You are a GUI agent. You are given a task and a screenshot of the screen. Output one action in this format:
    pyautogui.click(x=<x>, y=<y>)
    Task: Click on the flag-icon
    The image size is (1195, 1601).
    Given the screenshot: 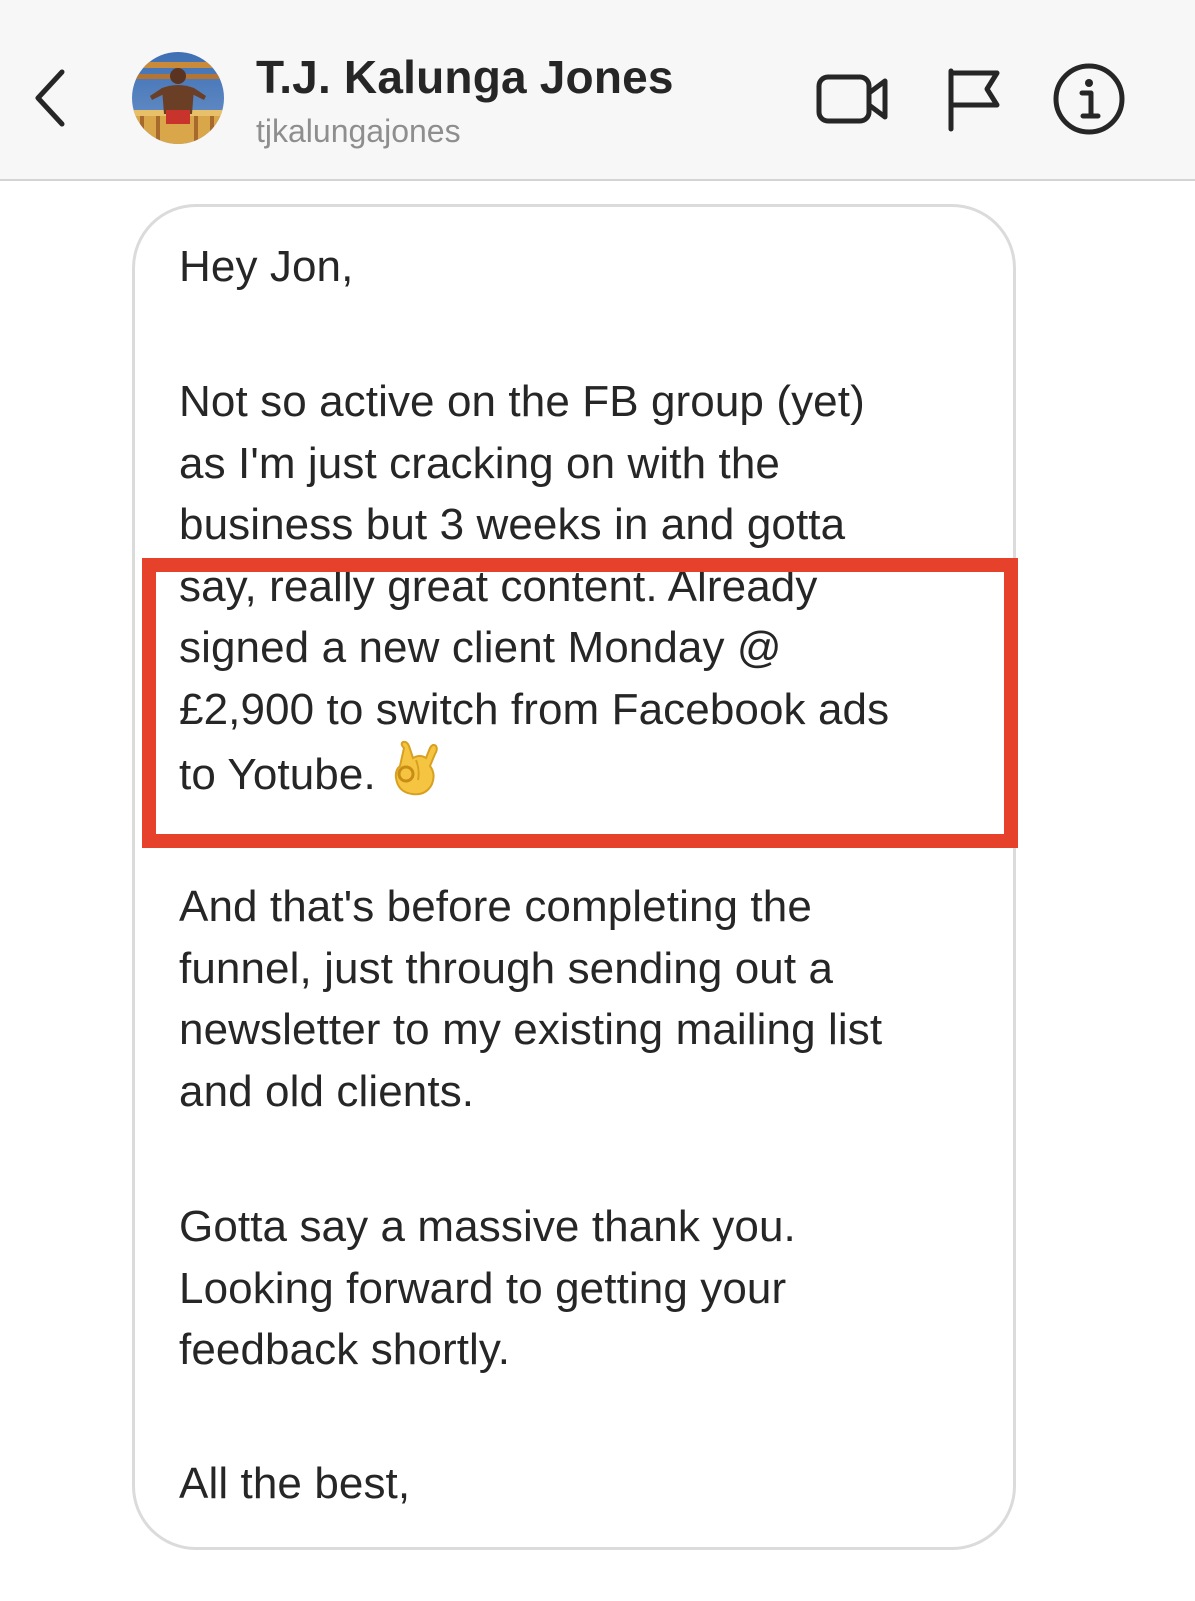 What is the action you would take?
    pyautogui.click(x=974, y=100)
    